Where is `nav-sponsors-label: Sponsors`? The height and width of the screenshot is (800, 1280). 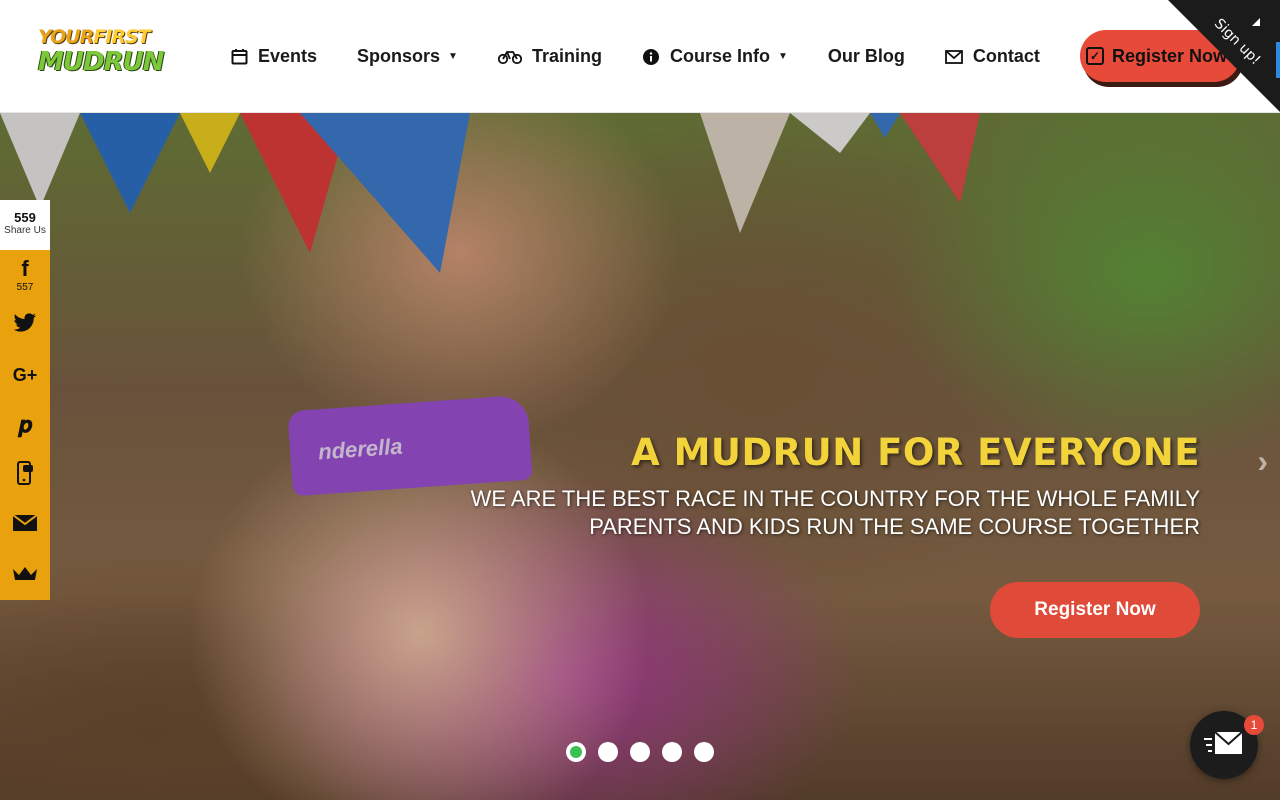 nav-sponsors-label: Sponsors is located at coordinates (399, 56).